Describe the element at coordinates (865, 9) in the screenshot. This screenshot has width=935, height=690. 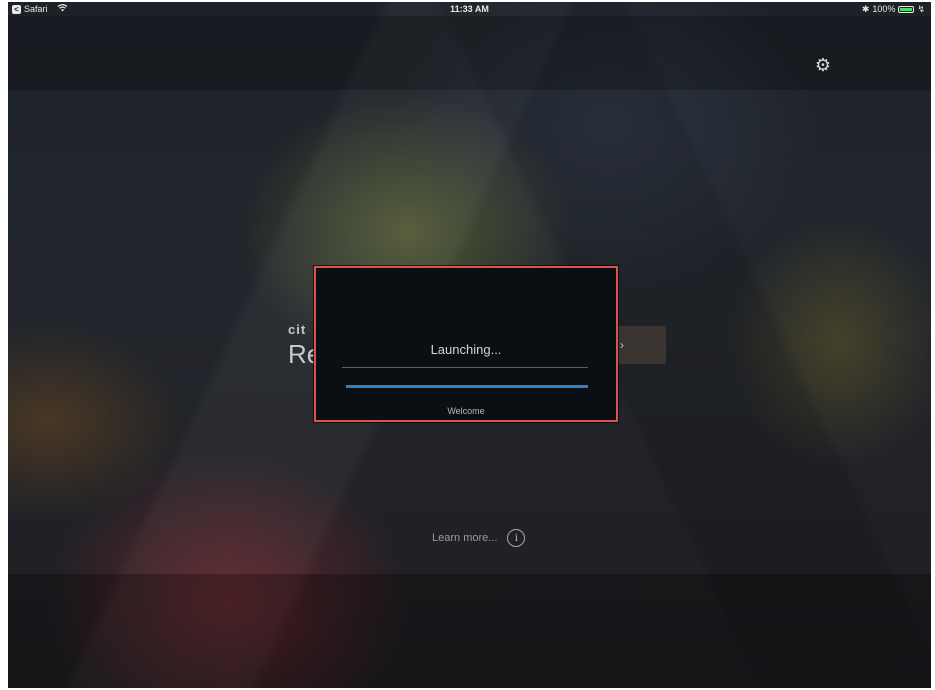
I see `bluetooth-icon: ✱` at that location.